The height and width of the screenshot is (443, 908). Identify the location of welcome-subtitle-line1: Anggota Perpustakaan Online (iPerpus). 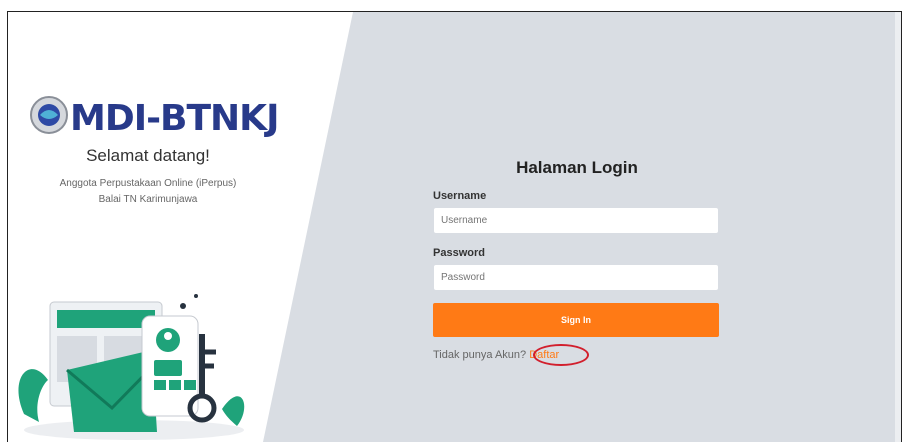
(148, 183).